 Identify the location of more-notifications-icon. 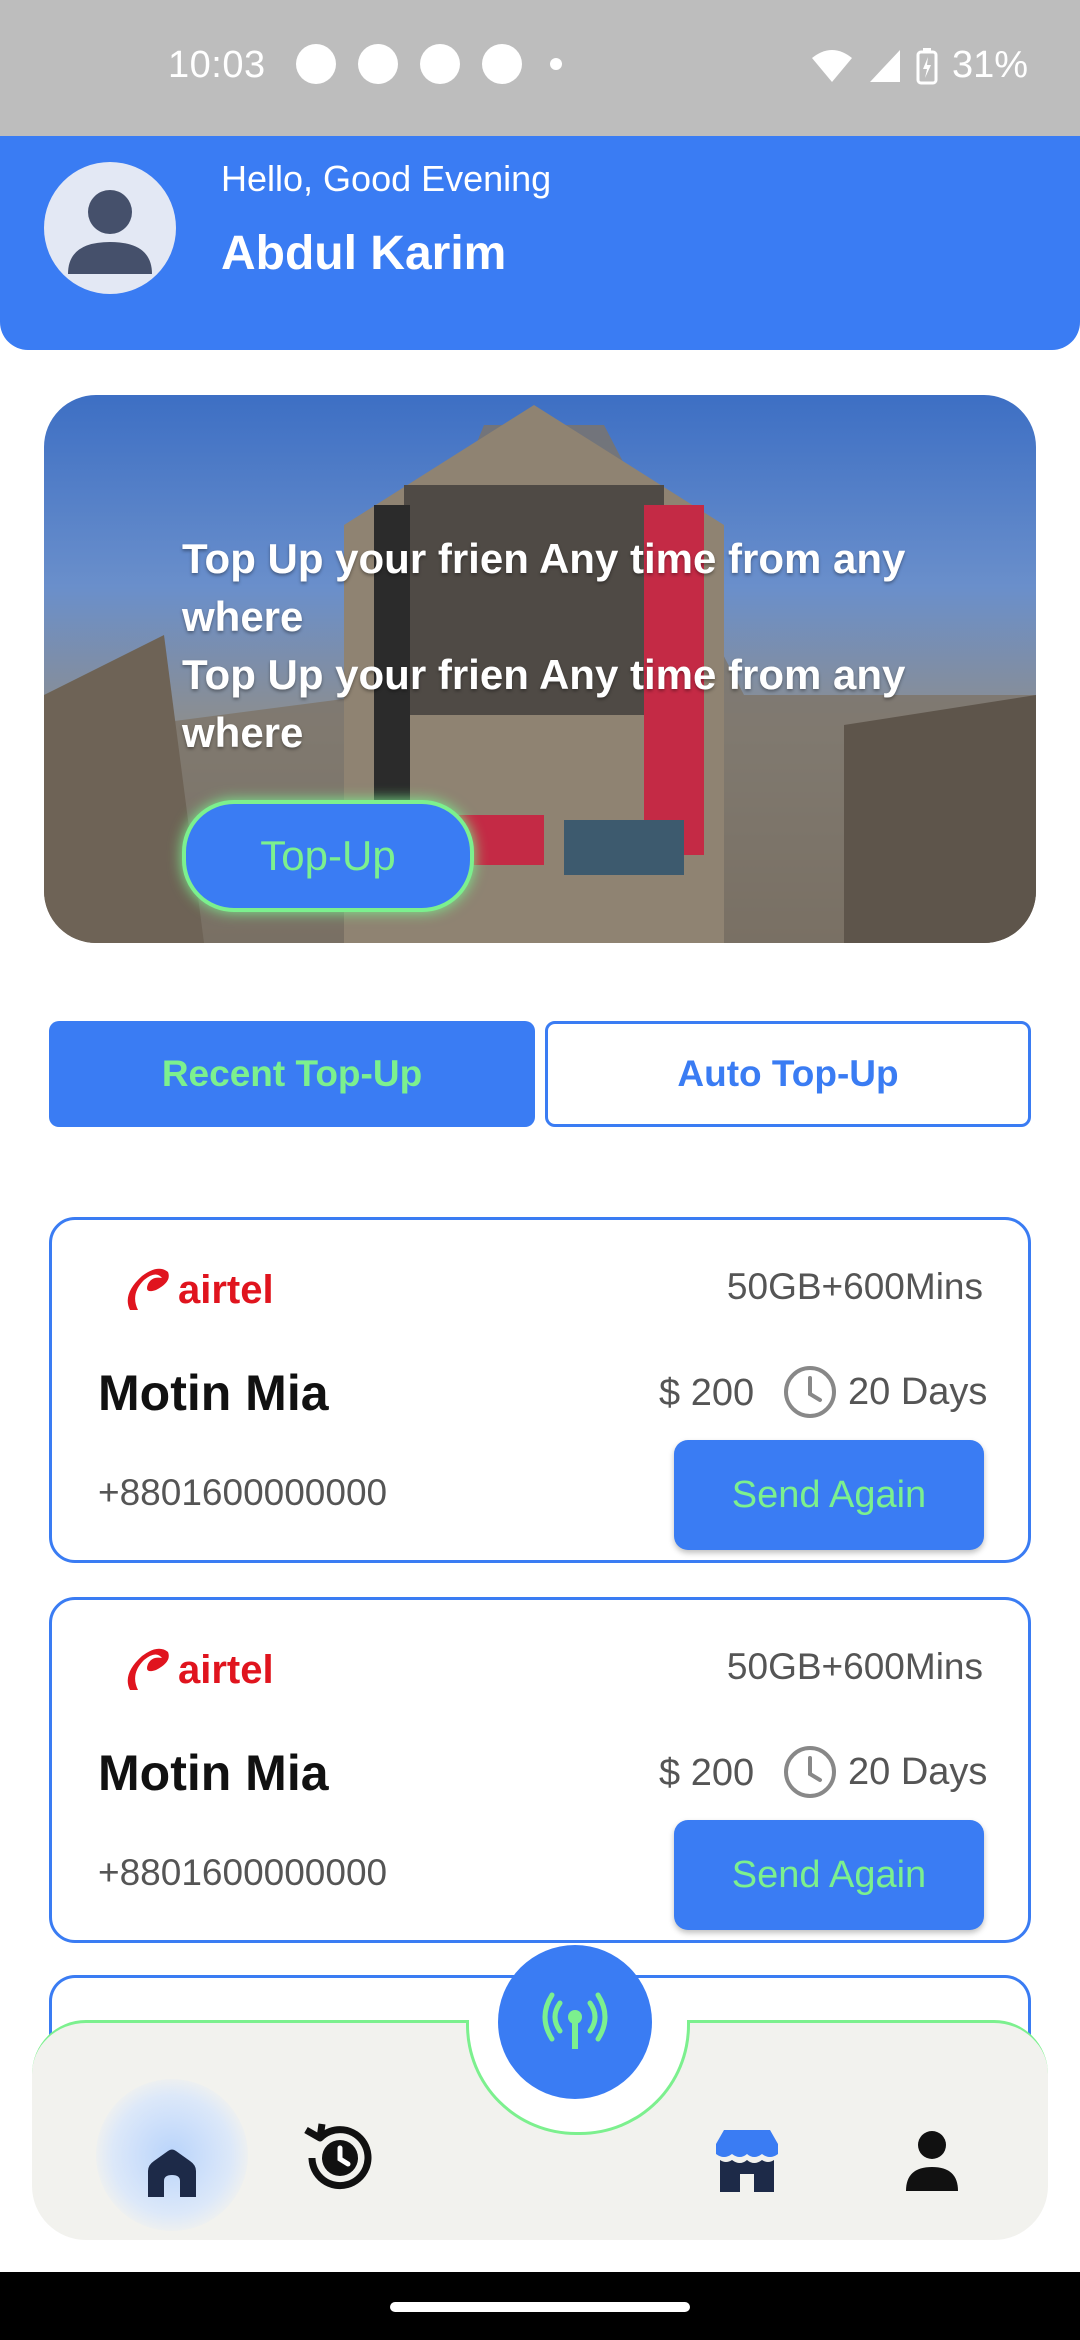
(556, 64).